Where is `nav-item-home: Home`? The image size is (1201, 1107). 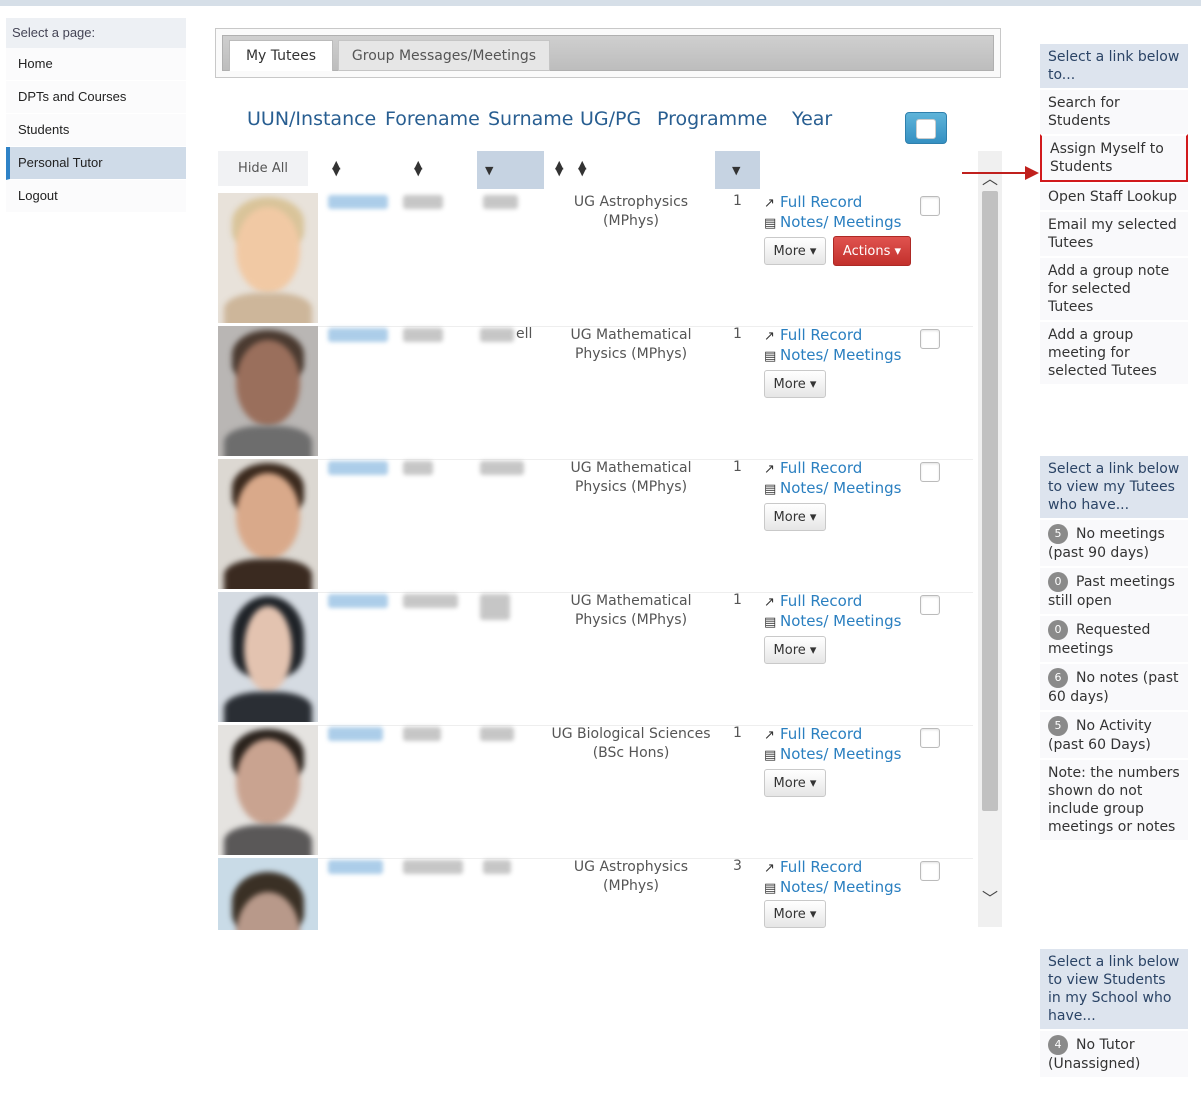 nav-item-home: Home is located at coordinates (96, 64).